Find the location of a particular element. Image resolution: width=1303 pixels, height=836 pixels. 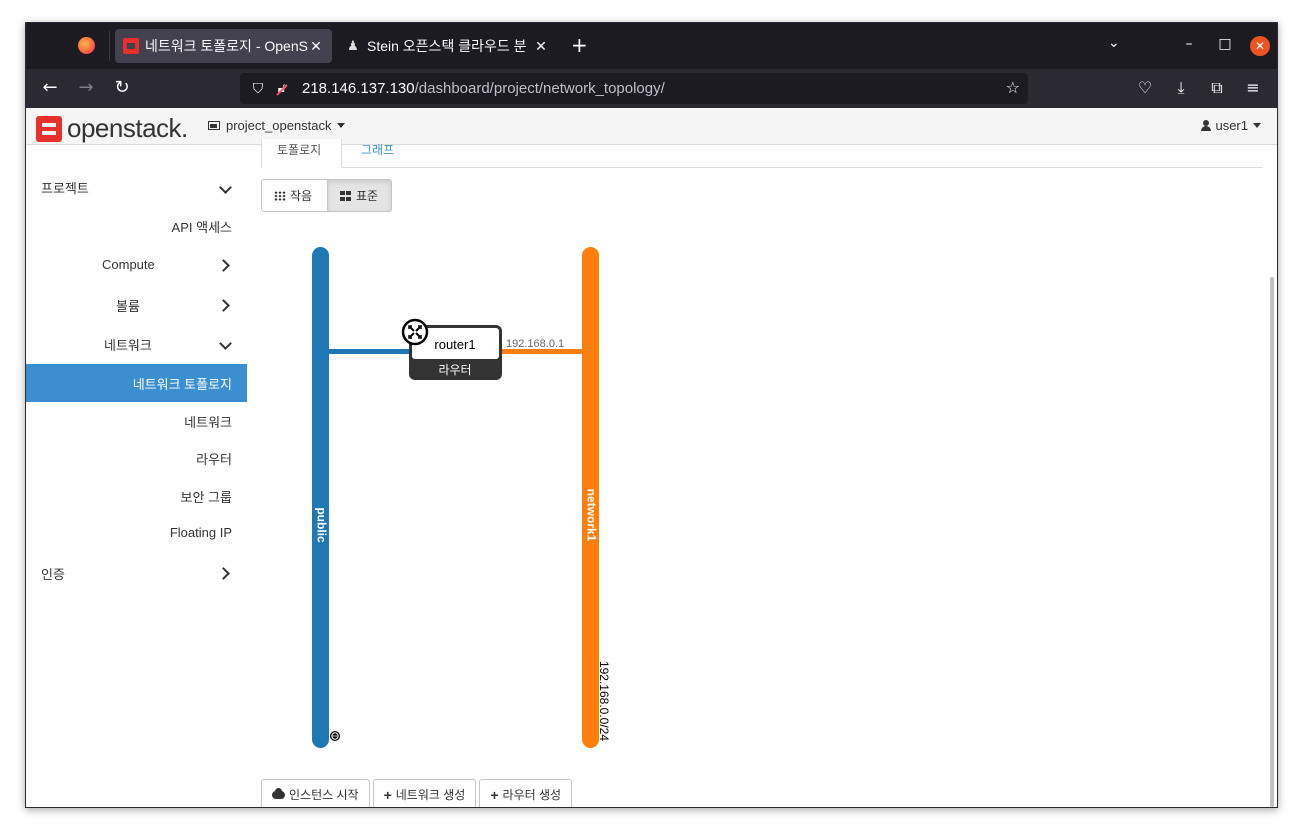

network-public-bar is located at coordinates (320, 497).